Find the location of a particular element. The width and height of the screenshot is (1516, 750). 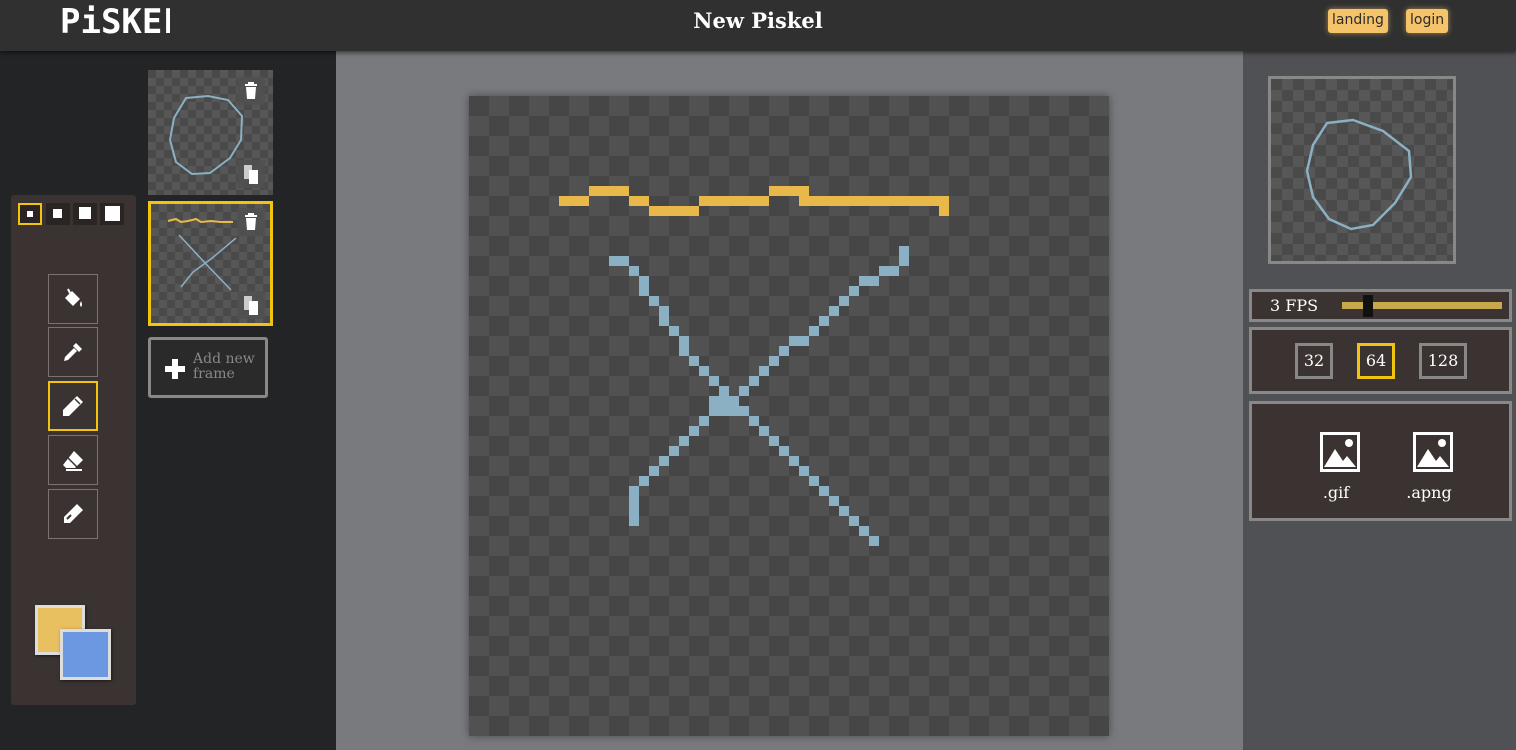

fps-label: 3 FPS is located at coordinates (1294, 305).